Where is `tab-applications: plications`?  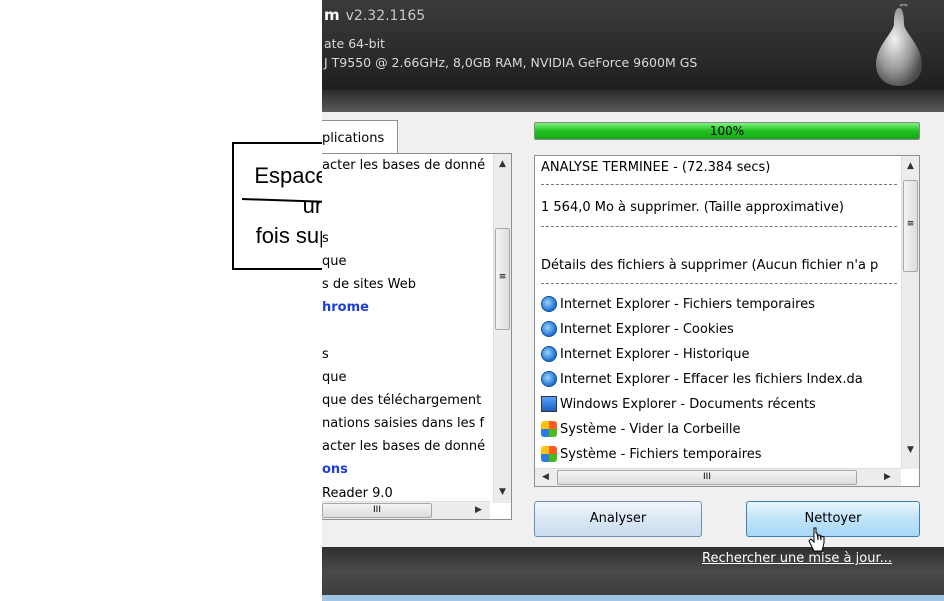
tab-applications: plications is located at coordinates (360, 137).